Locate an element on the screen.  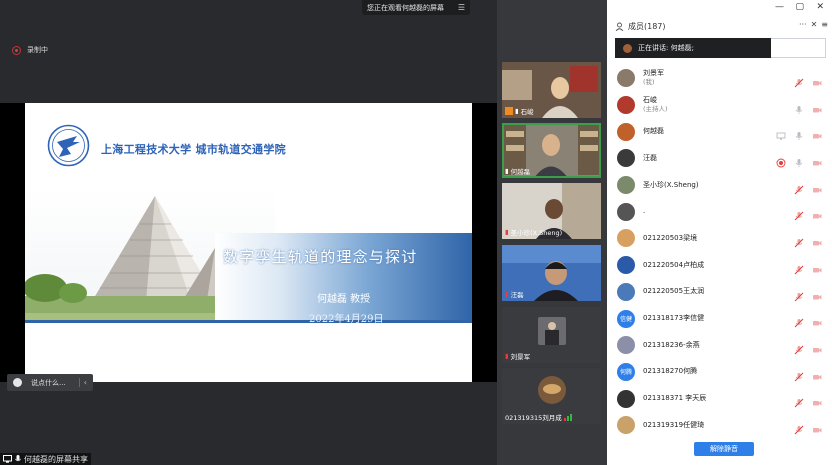
screen-share-icon is located at coordinates (781, 133).